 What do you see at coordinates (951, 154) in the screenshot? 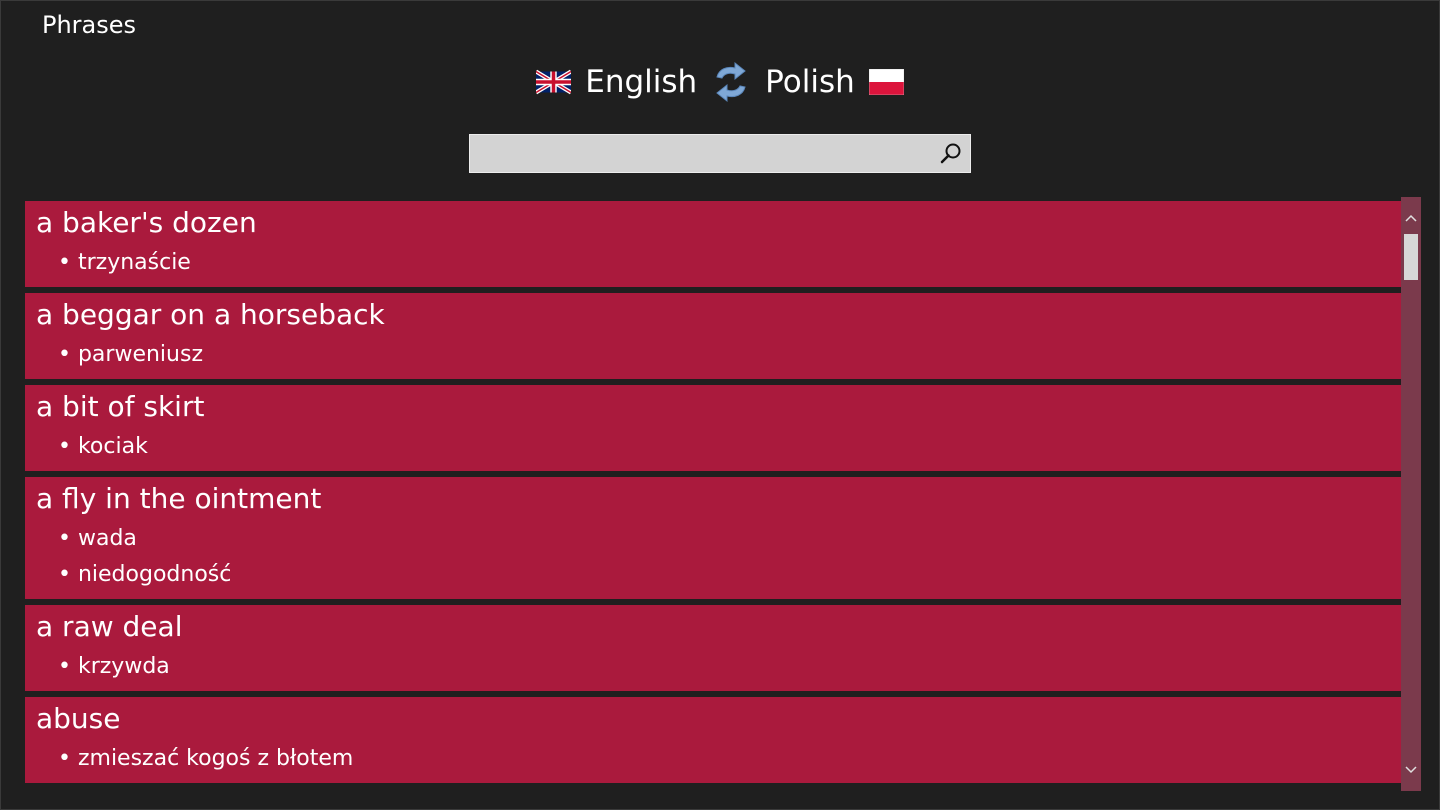
I see `search-icon` at bounding box center [951, 154].